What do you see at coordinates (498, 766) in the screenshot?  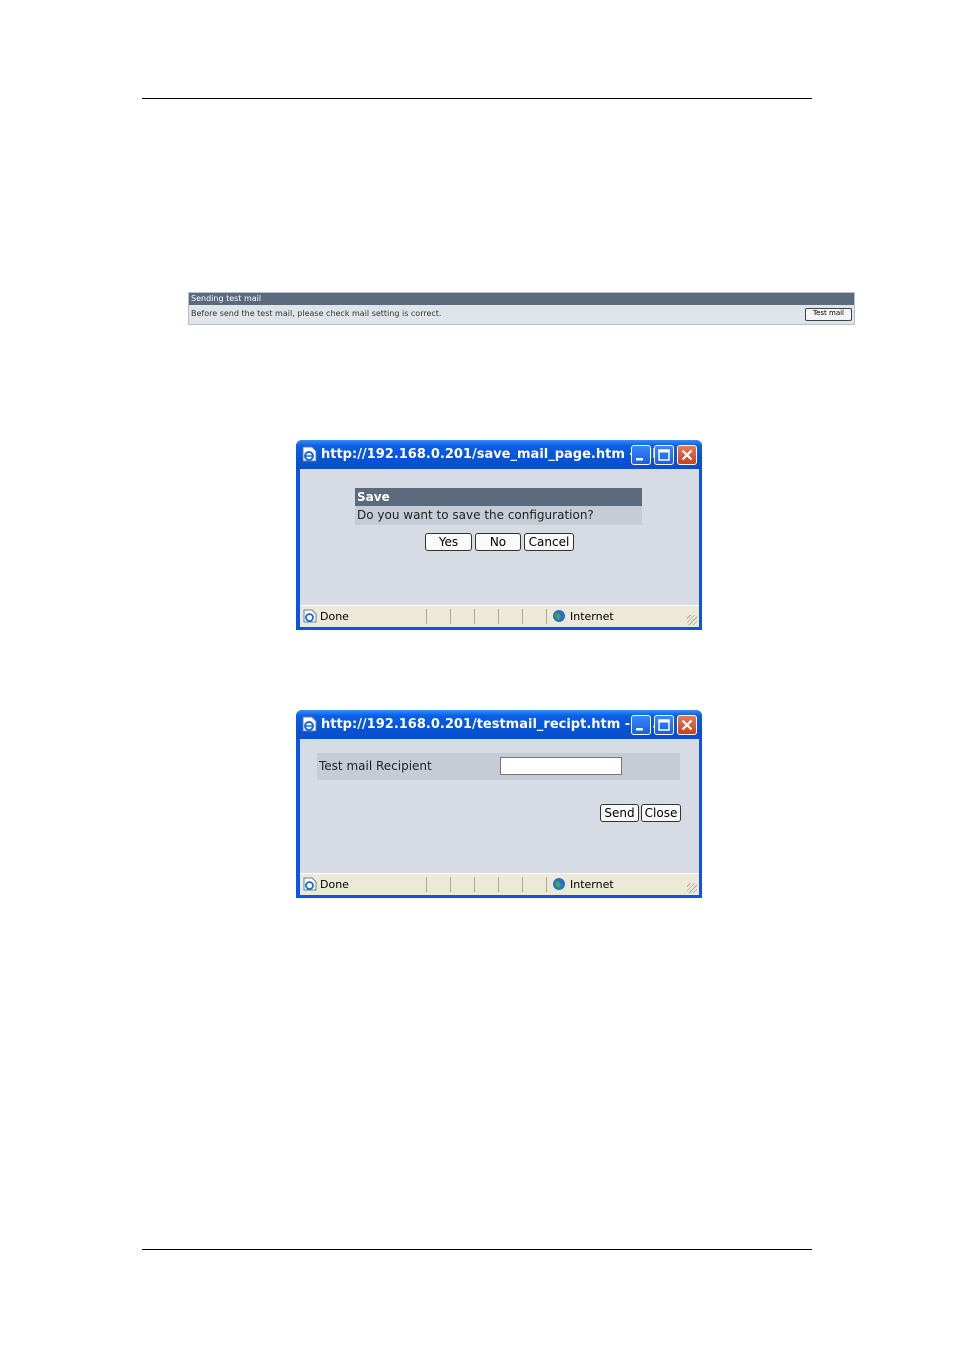 I see `recipient-row: Test mail Recipient` at bounding box center [498, 766].